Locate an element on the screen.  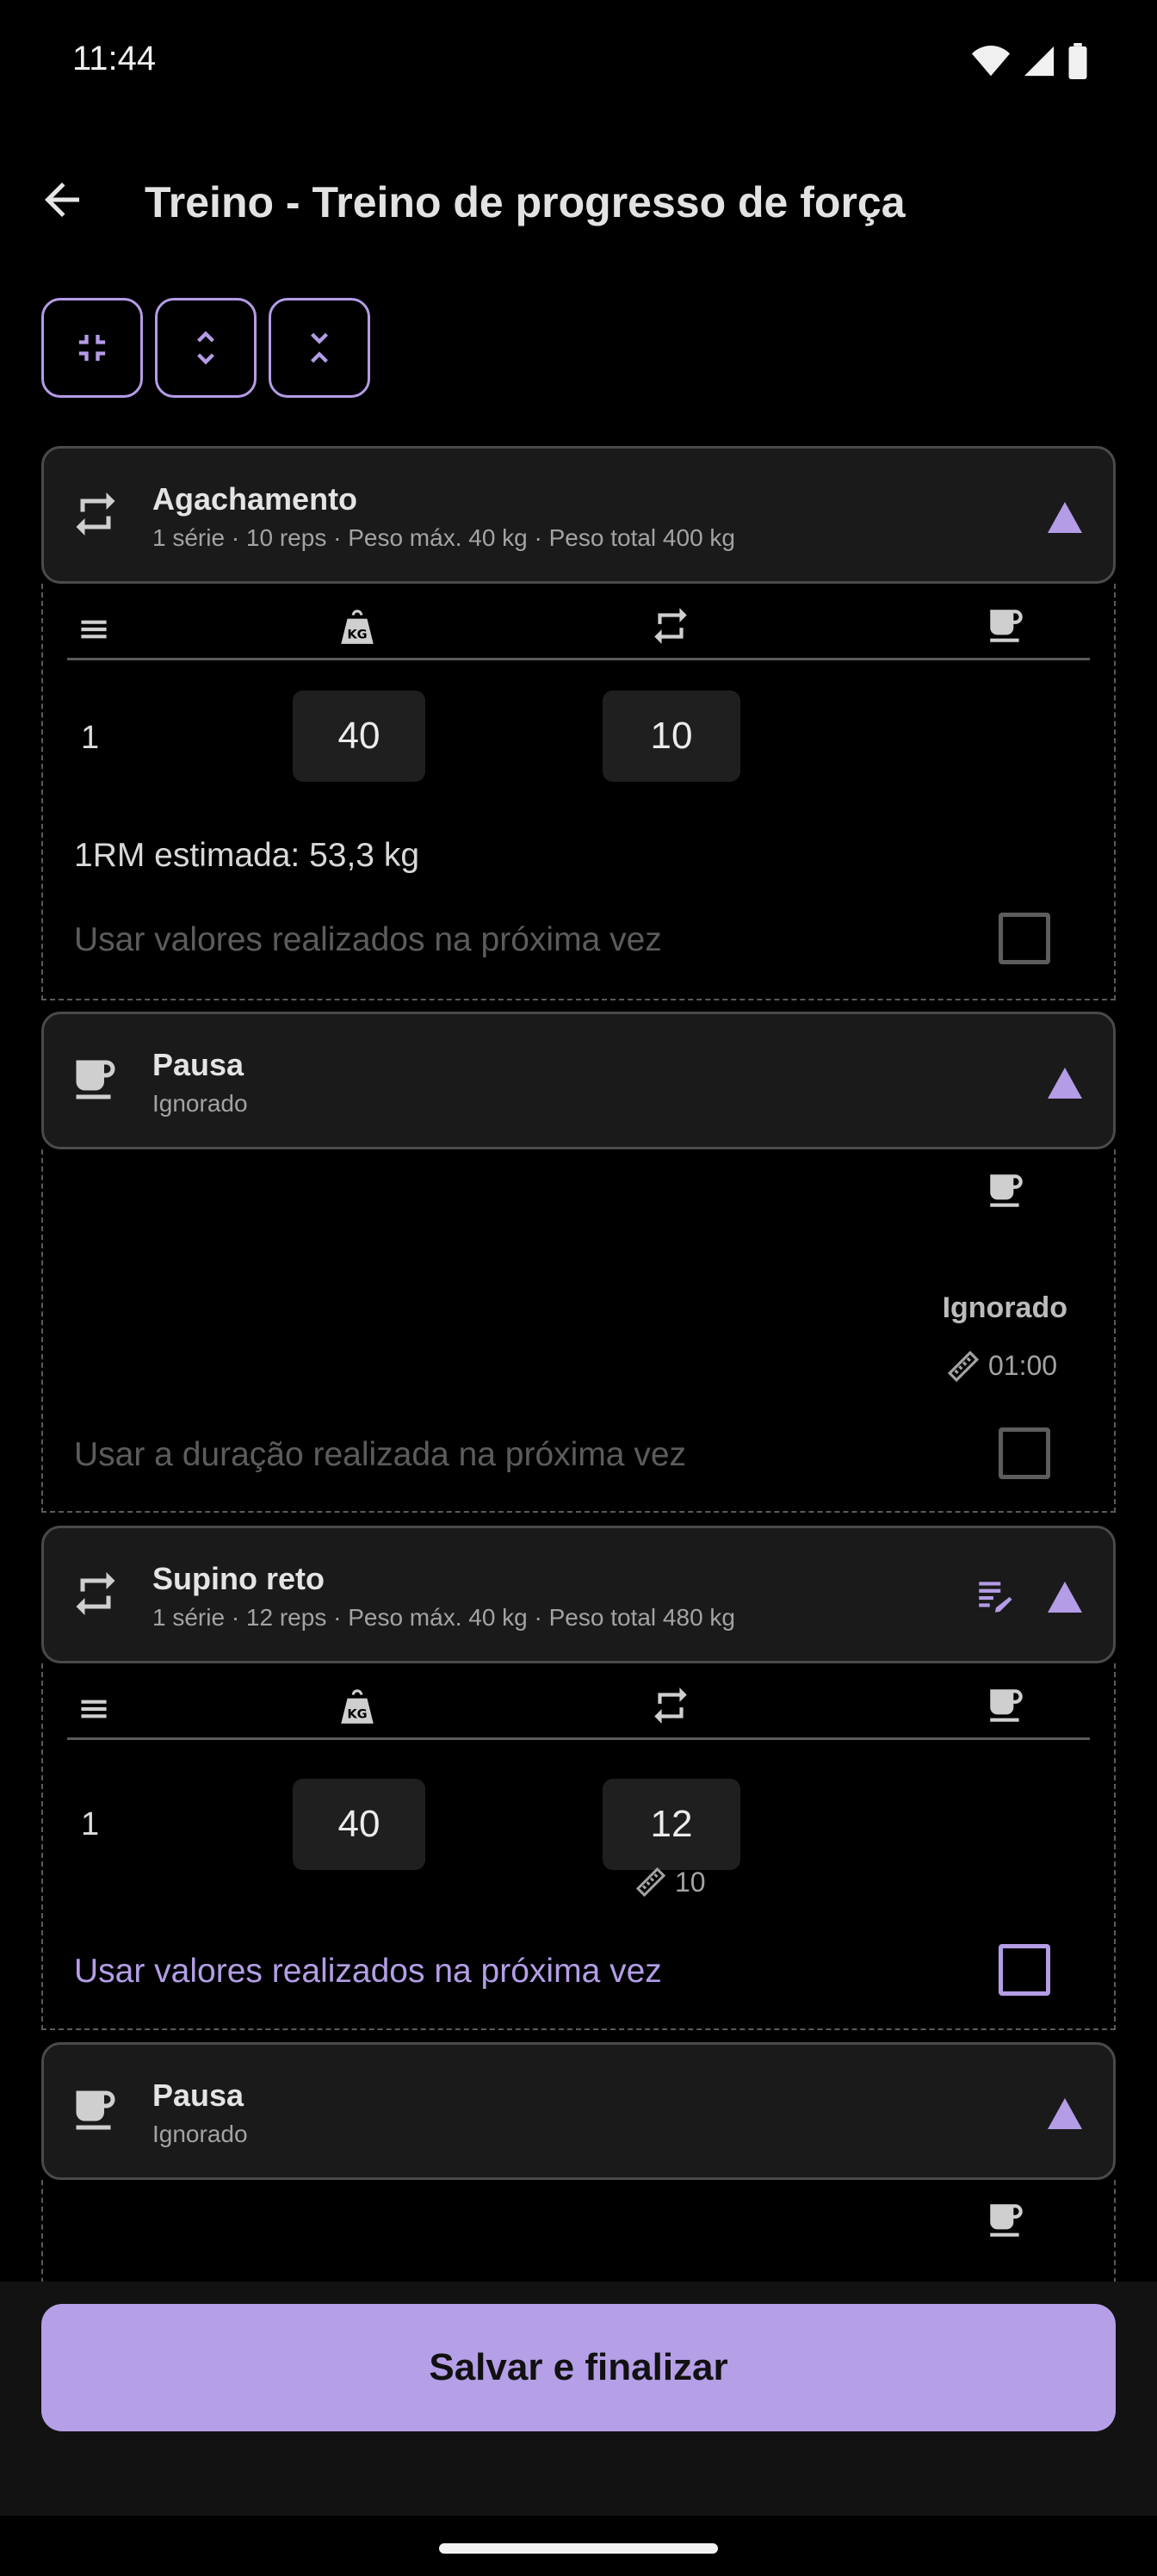
home-indicator is located at coordinates (579, 2549).